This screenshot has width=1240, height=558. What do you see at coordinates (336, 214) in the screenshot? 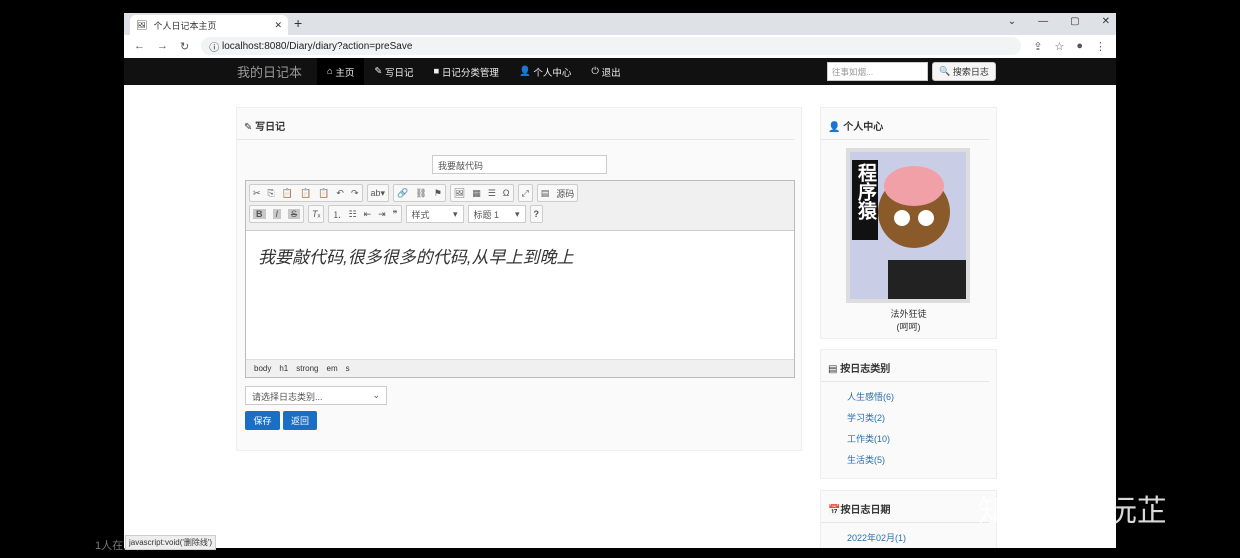
I see `numbered-list-icon: ⒈` at bounding box center [336, 214].